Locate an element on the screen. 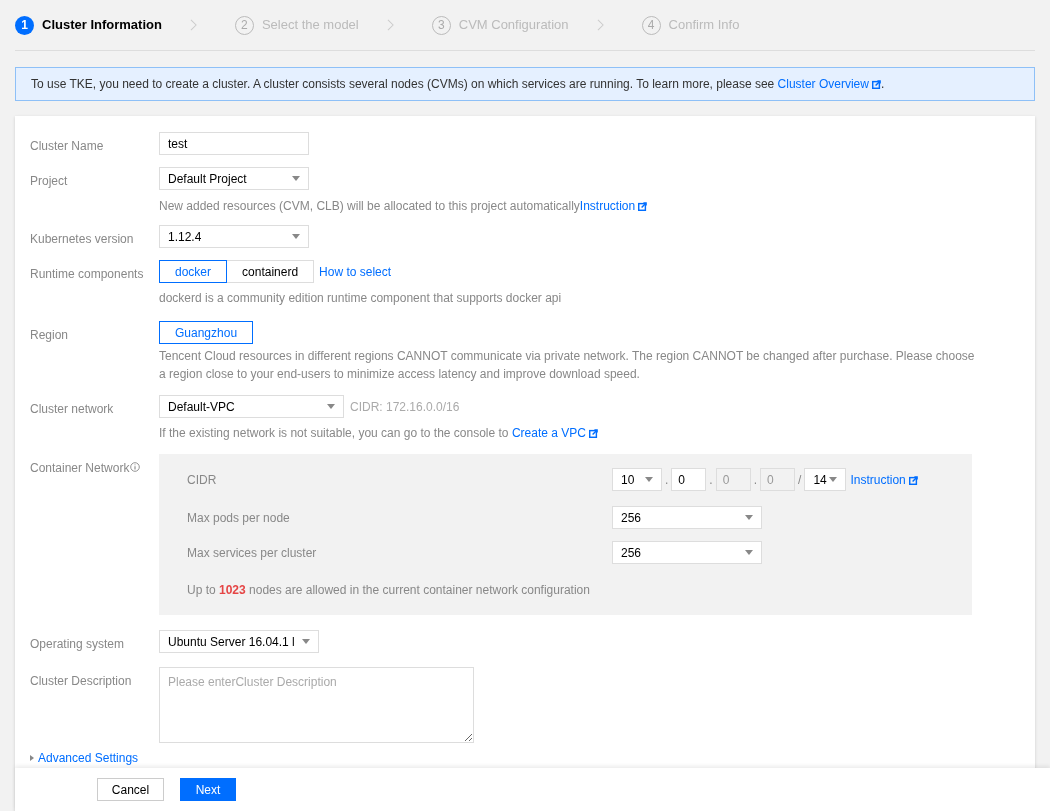 The image size is (1050, 811). field-label: Max pods per node is located at coordinates (239, 518).